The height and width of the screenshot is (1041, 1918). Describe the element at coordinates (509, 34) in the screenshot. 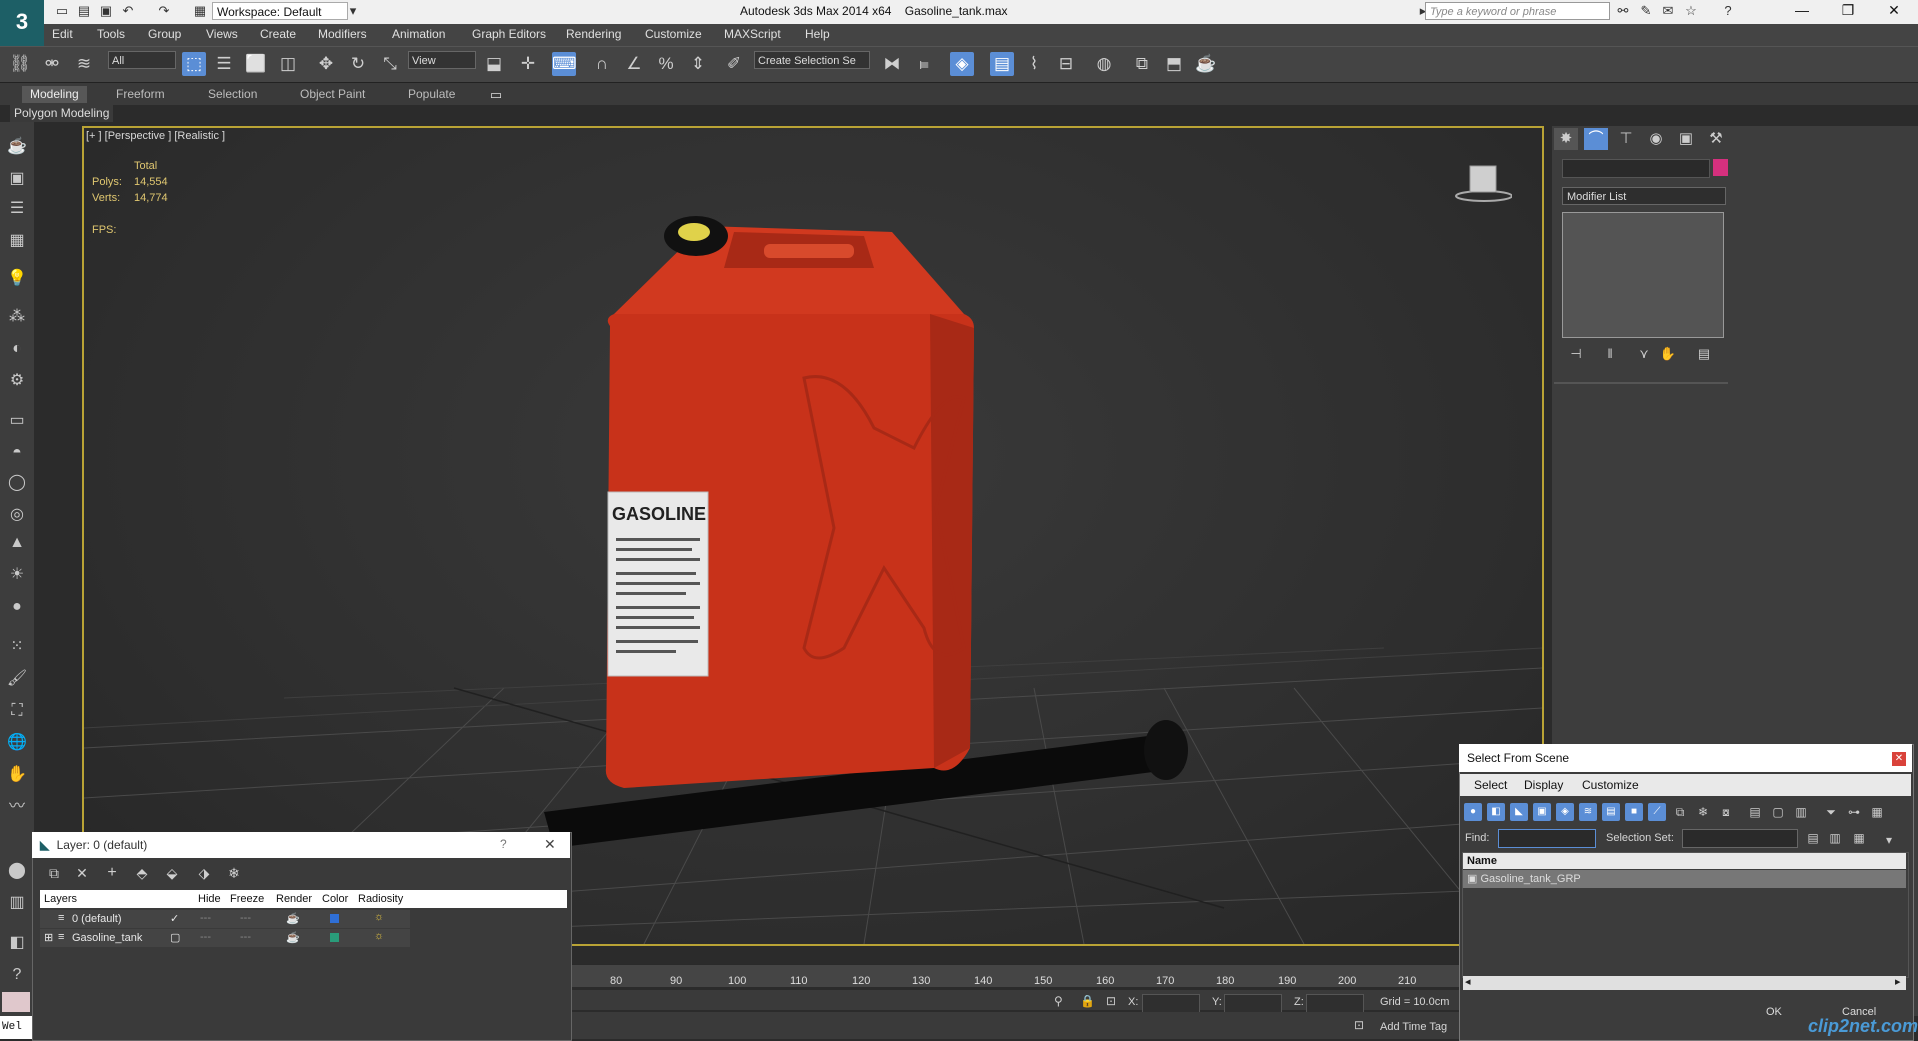

I see `menu-graph-editors: Graph Editors` at that location.